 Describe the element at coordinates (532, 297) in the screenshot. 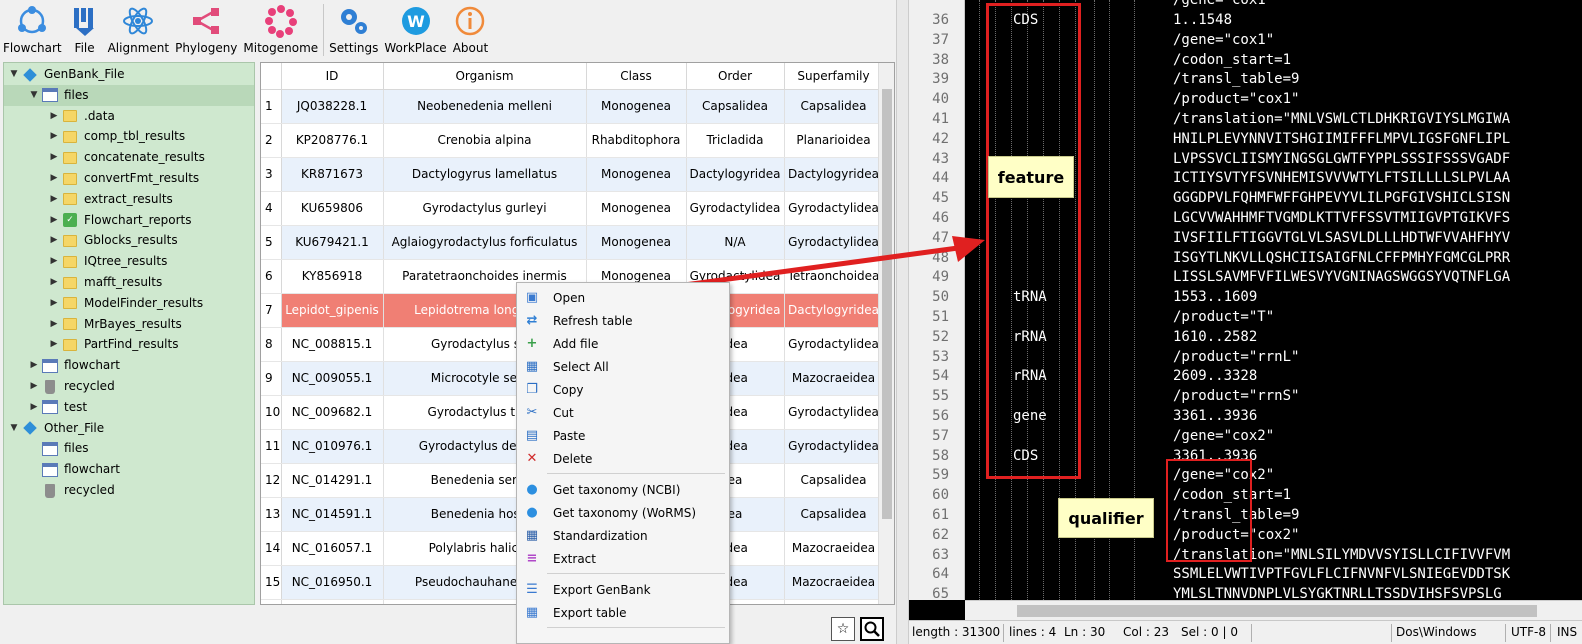

I see `open-icon: ▣` at that location.